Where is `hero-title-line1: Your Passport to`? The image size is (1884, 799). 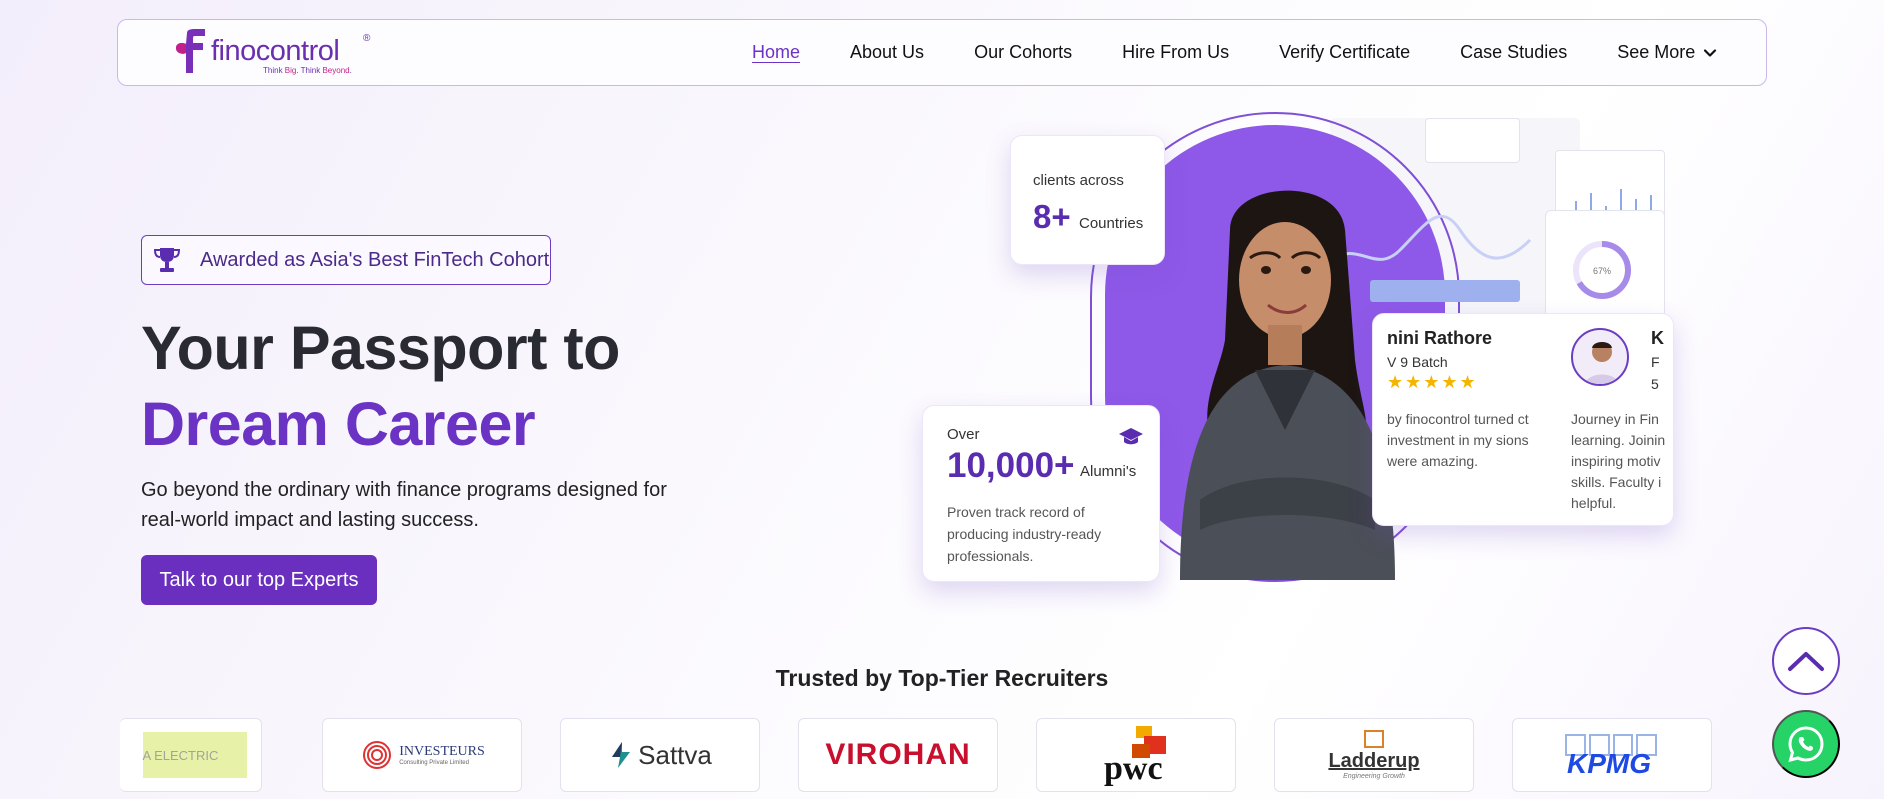 hero-title-line1: Your Passport to is located at coordinates (380, 348).